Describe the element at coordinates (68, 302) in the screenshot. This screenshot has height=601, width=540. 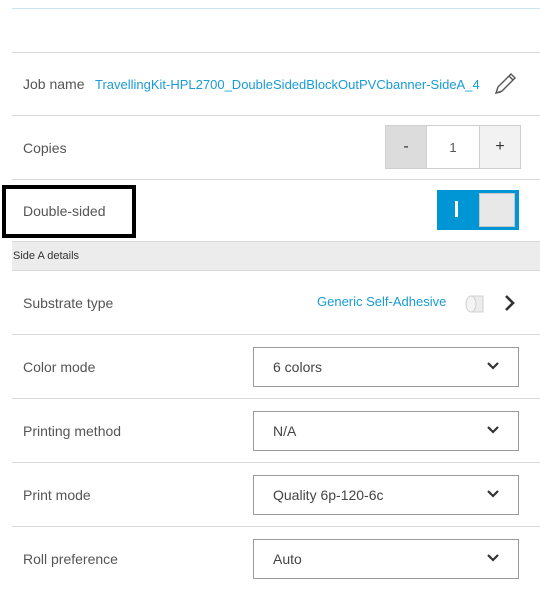
I see `substrate-type-label: Substrate type` at that location.